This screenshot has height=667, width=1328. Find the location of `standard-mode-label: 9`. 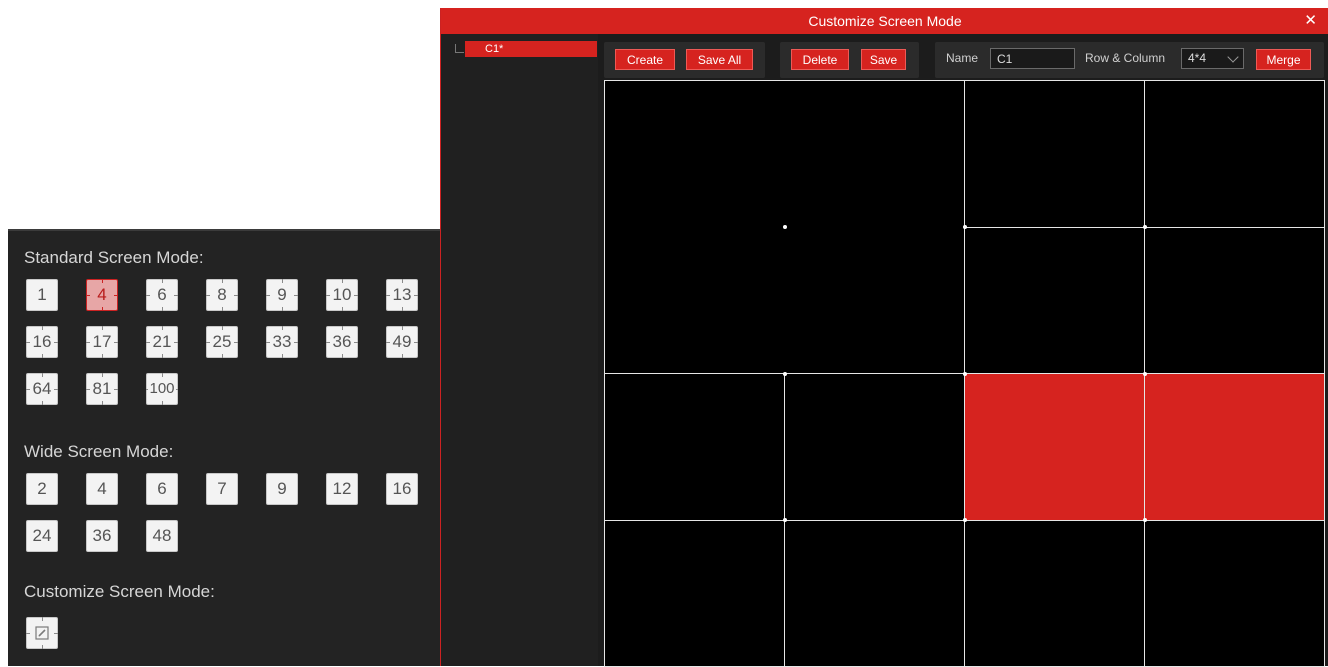

standard-mode-label: 9 is located at coordinates (281, 294).